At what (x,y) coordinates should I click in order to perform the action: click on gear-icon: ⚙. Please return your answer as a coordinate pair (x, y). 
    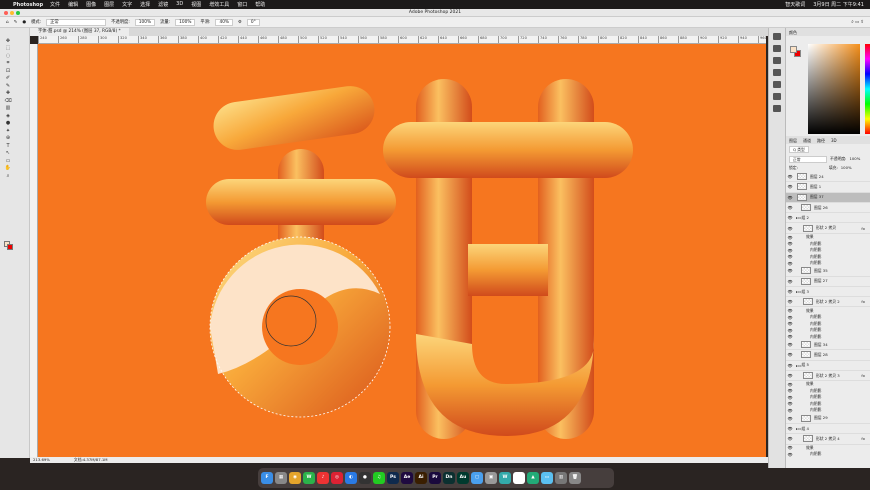
    Looking at the image, I should click on (240, 22).